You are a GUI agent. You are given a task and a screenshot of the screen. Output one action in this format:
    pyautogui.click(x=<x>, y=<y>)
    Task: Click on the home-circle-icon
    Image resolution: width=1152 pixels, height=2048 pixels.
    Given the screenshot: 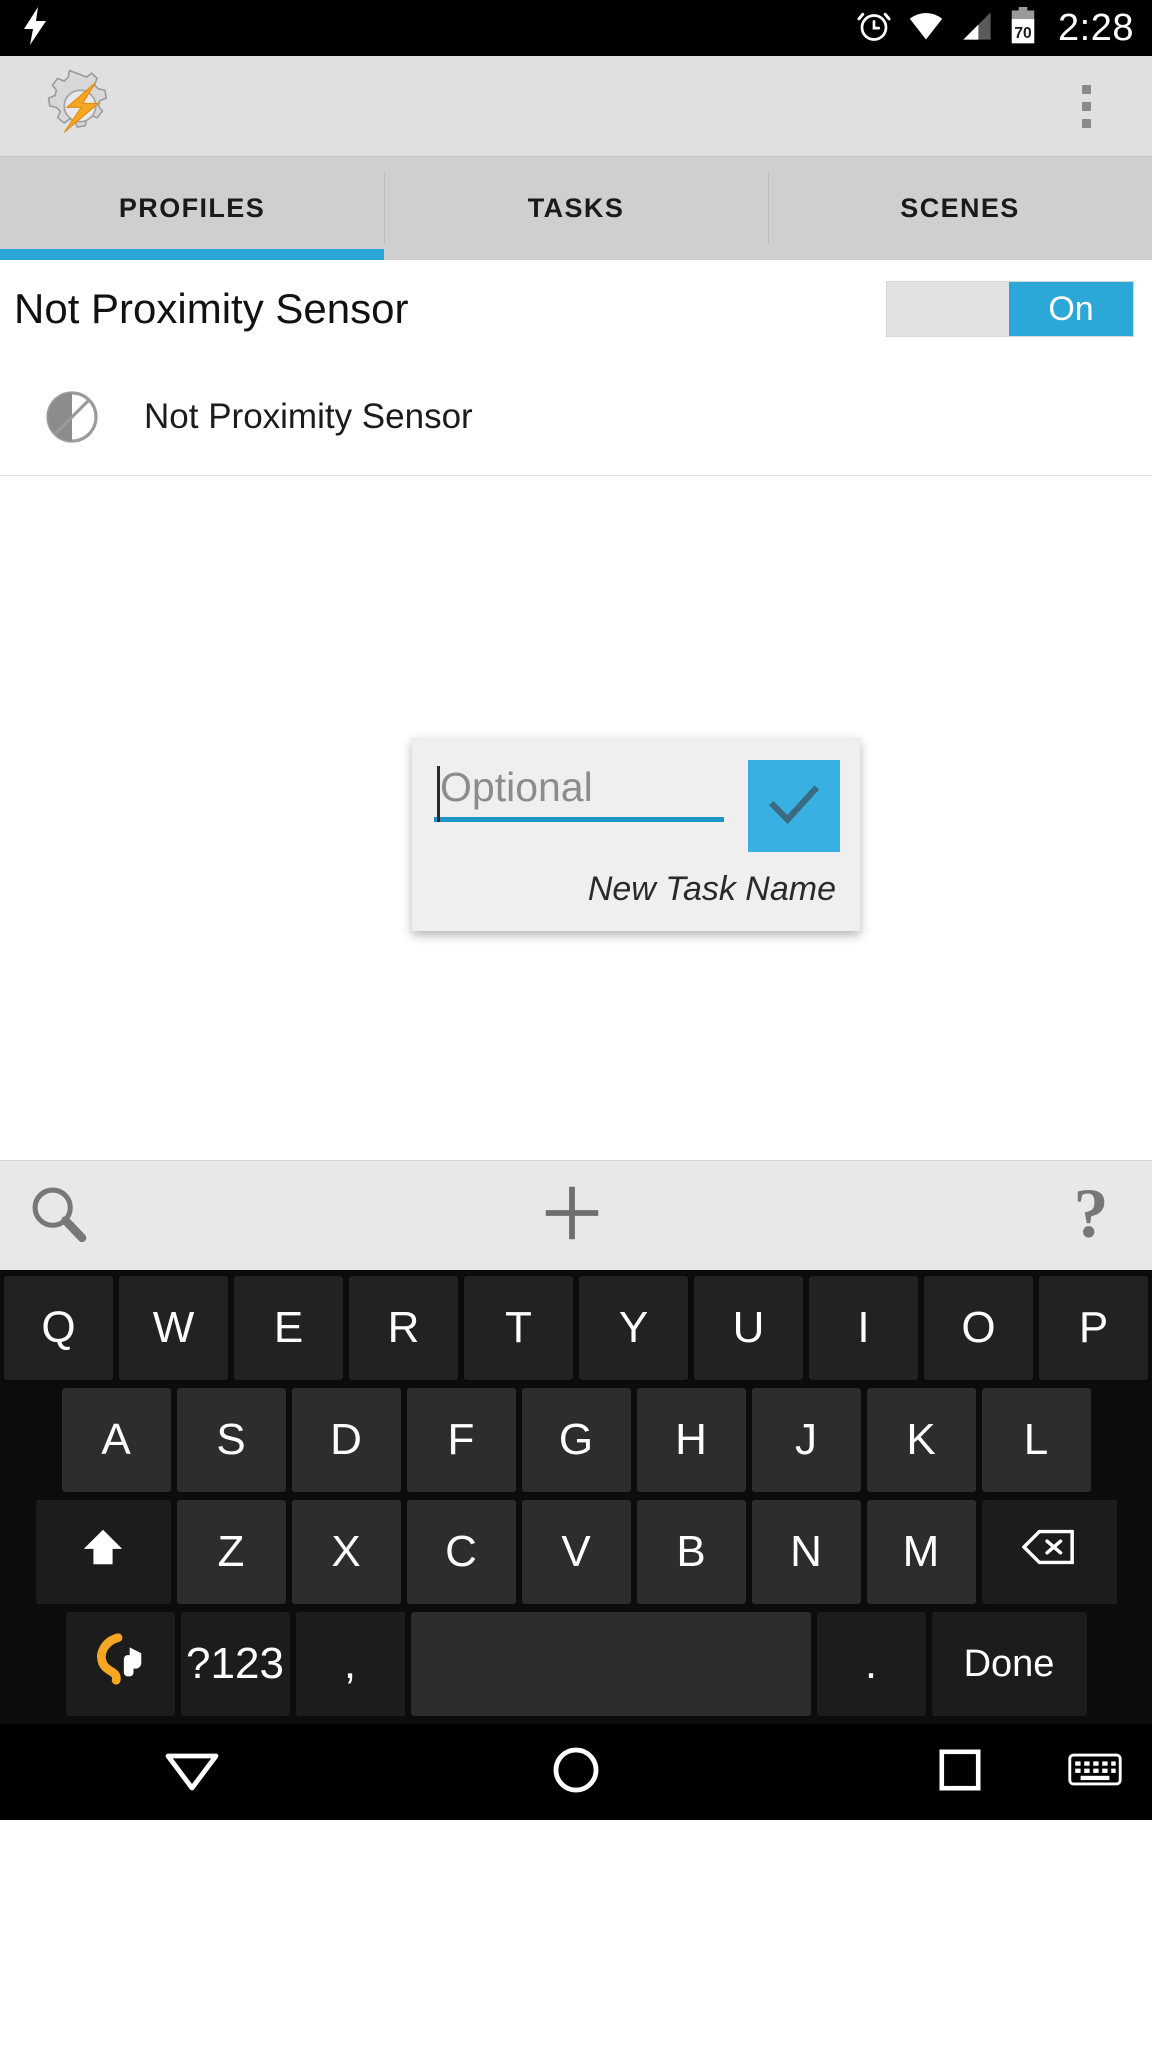 What is the action you would take?
    pyautogui.click(x=576, y=1772)
    